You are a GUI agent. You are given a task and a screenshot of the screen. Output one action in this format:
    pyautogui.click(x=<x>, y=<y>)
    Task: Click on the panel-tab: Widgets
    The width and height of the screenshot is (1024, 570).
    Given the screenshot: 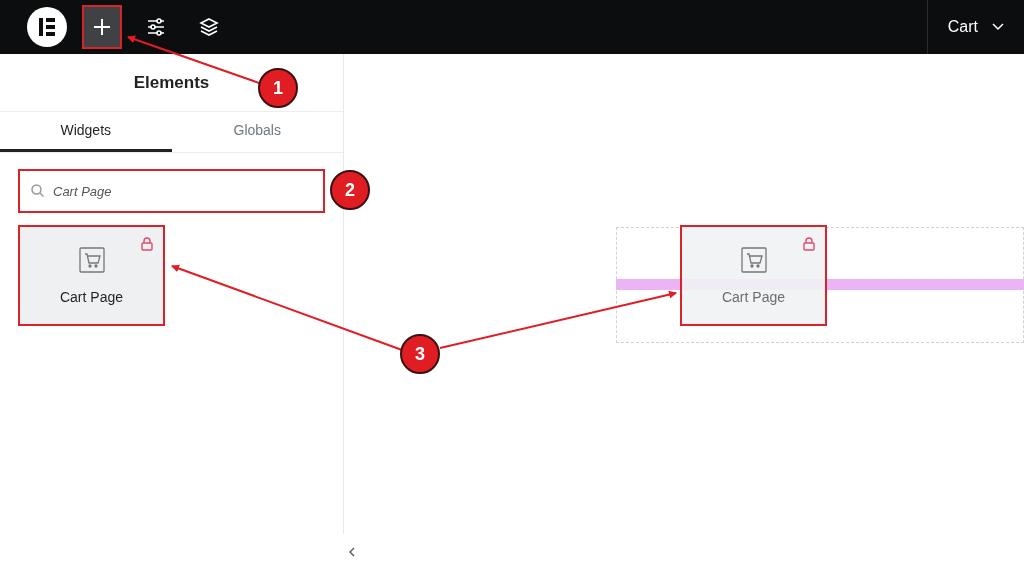 What is the action you would take?
    pyautogui.click(x=86, y=132)
    